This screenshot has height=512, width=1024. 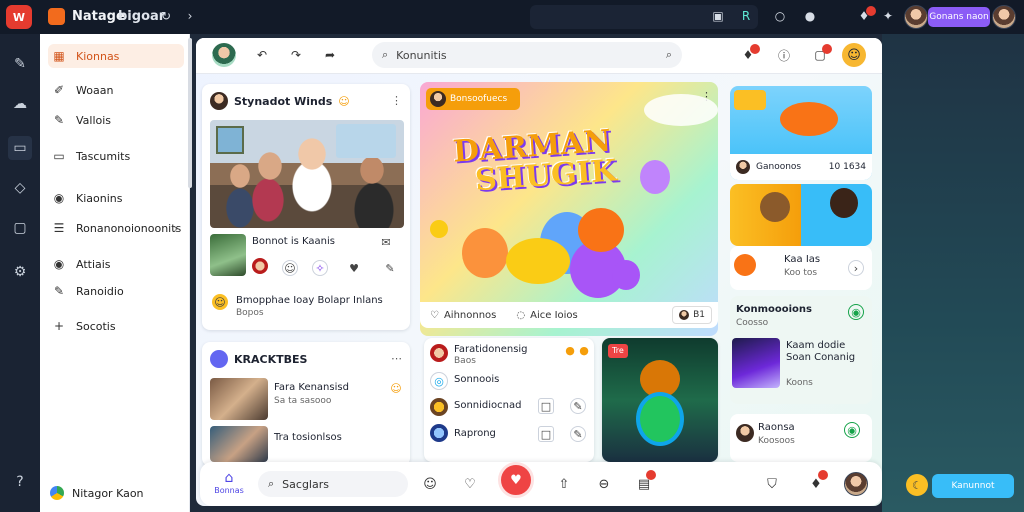 I want to click on floating-action-button: Kanunnot, so click(x=973, y=486).